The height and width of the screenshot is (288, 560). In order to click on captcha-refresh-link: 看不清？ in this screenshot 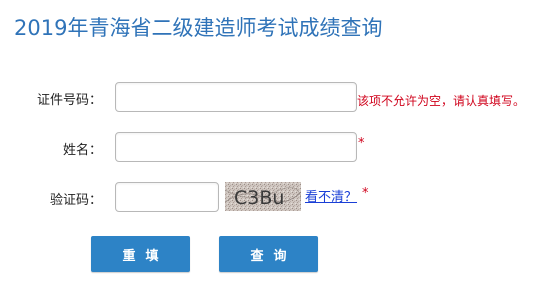, I will do `click(331, 195)`.